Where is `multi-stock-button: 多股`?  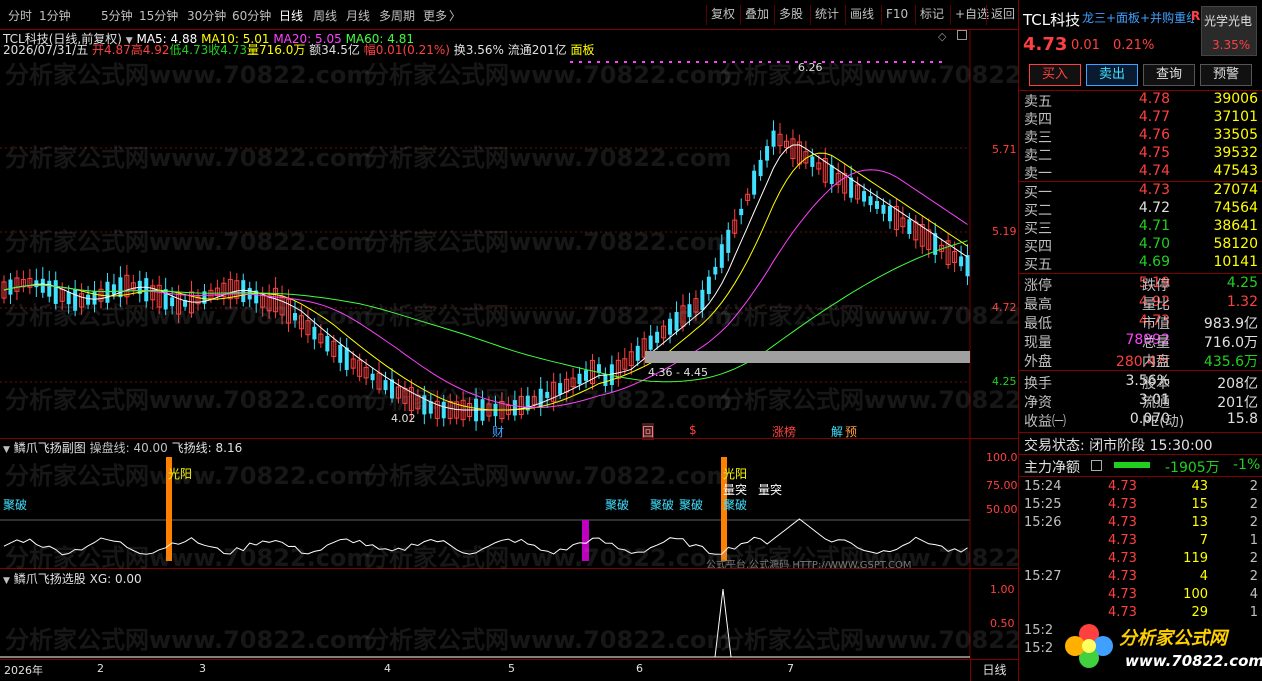 multi-stock-button: 多股 is located at coordinates (790, 15).